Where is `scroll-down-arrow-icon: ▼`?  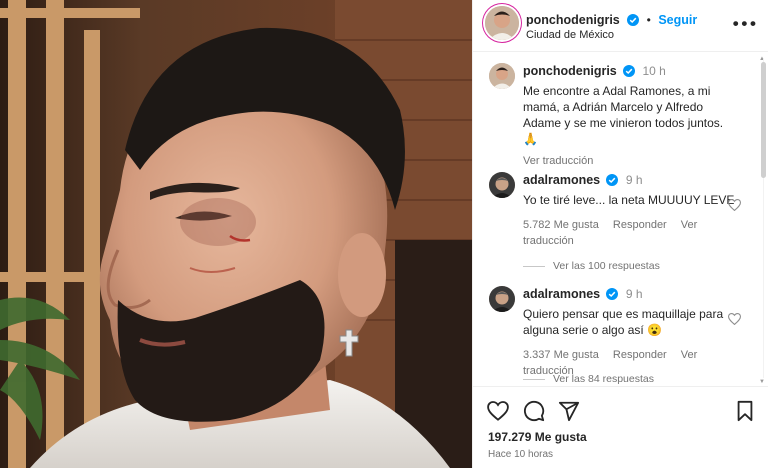 scroll-down-arrow-icon: ▼ is located at coordinates (762, 382).